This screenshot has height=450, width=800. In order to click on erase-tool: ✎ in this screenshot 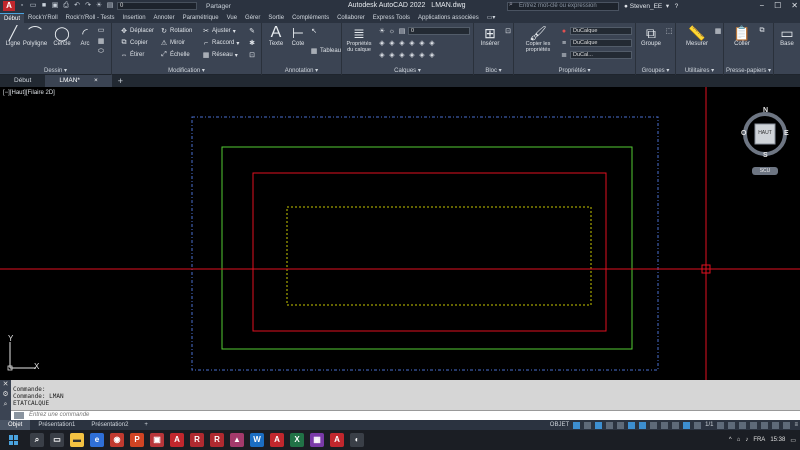, I will do `click(252, 31)`.